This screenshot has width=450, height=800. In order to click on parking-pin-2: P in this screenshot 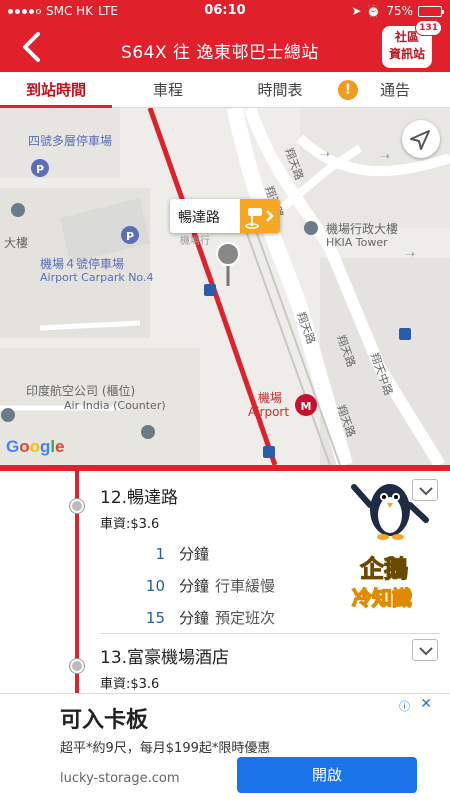, I will do `click(130, 235)`.